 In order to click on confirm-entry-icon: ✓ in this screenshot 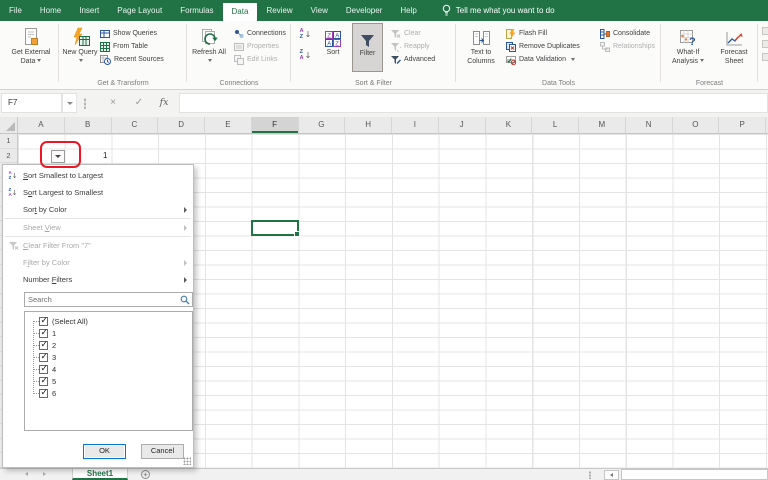, I will do `click(139, 103)`.